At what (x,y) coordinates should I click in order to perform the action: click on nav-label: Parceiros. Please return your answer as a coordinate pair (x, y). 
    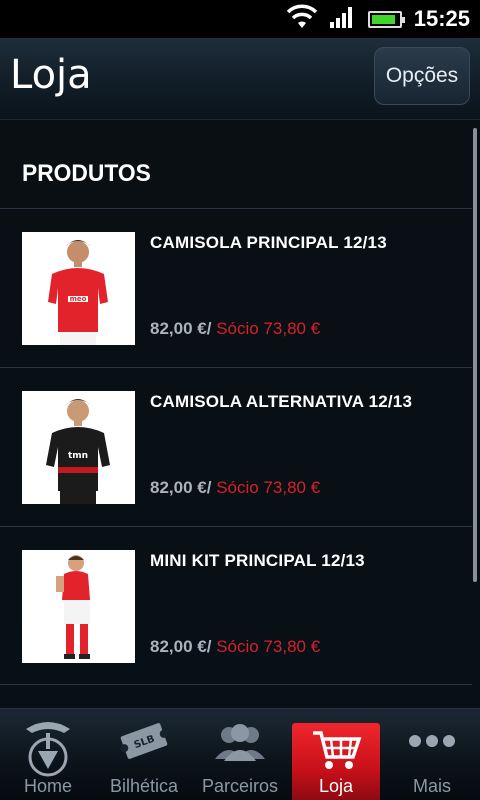
    Looking at the image, I should click on (240, 786).